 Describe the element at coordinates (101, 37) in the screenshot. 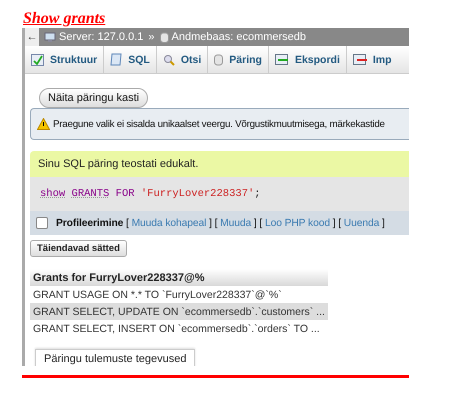

I see `breadcrumb-link: Server: 127.0.0.1` at that location.